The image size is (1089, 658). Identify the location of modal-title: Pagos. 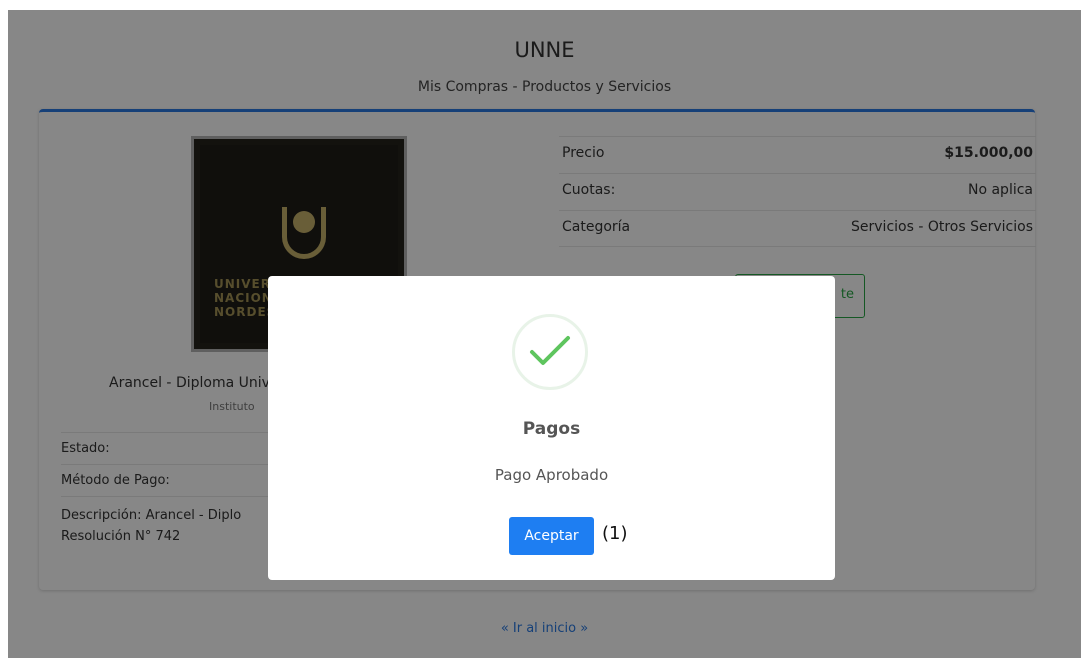
(551, 429).